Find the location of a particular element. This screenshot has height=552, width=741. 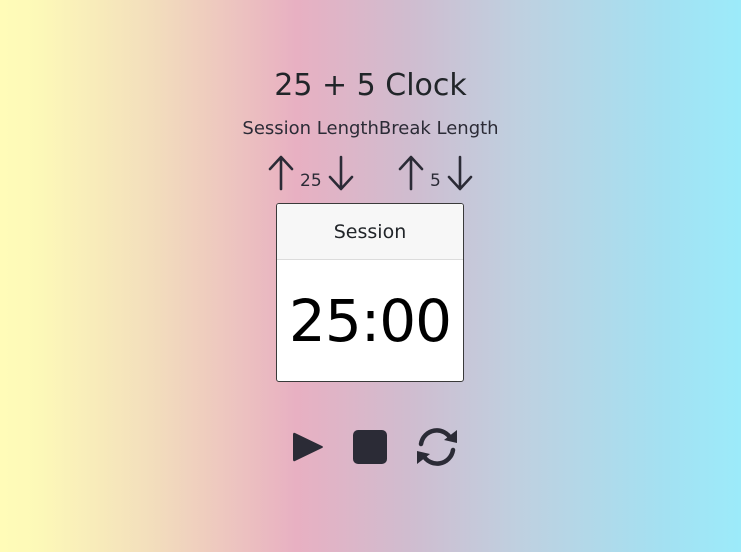

length-labels: Session LengthBreak Length is located at coordinates (370, 128).